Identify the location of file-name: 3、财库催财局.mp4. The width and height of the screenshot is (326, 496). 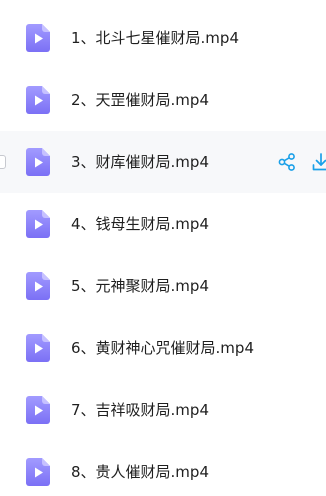
(140, 162).